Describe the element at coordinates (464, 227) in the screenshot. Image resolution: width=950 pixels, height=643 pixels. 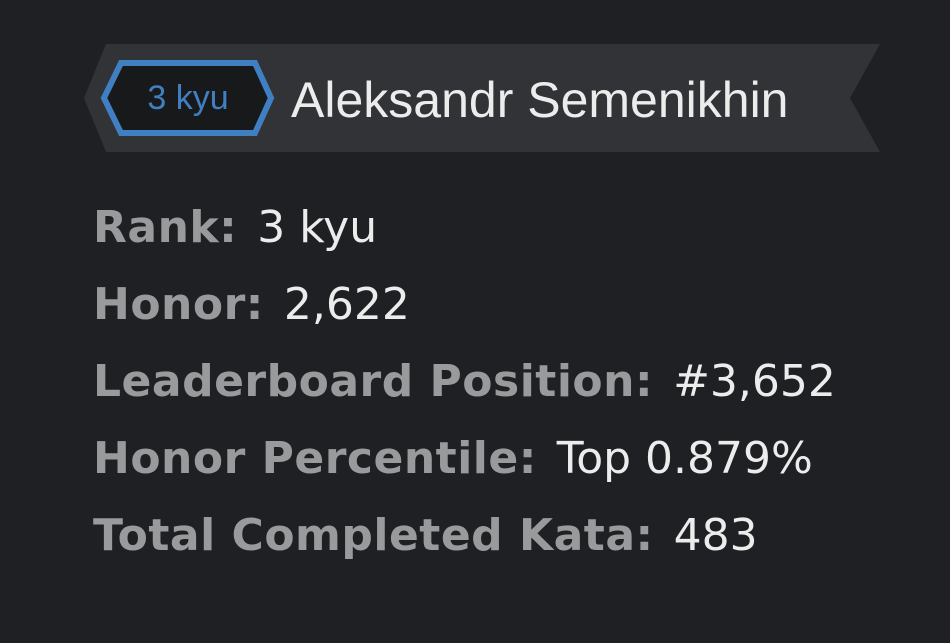
I see `stat-row-rank: Rank: 3 kyu` at that location.